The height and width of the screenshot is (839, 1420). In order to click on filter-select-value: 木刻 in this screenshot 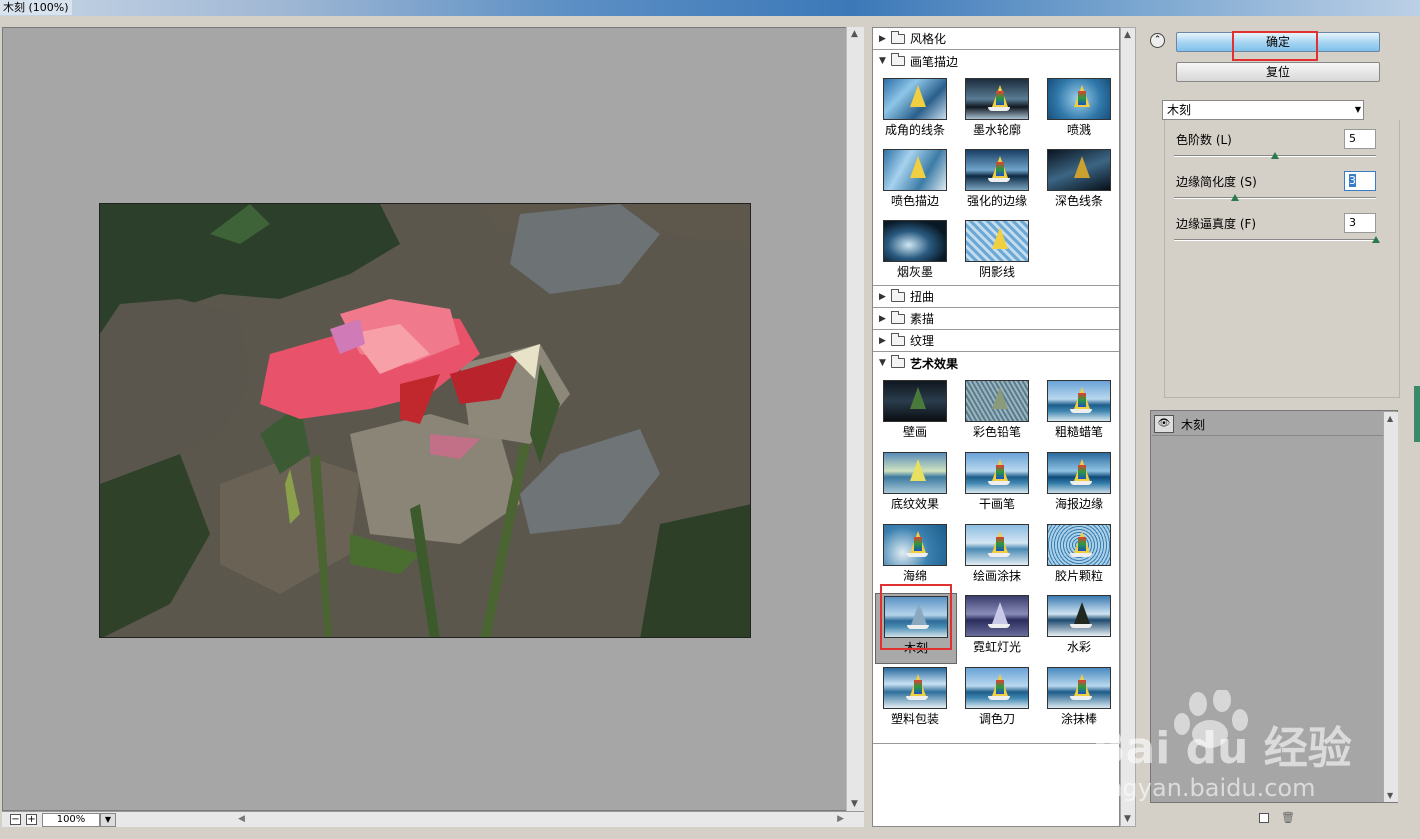, I will do `click(1179, 110)`.